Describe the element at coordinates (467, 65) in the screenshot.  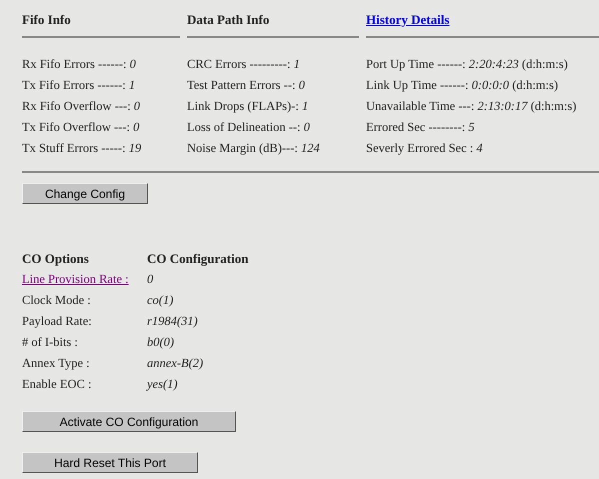
I see `stat-row-text: Port Up Time ------: 2:20:4:23 (d:h:m:s)` at that location.